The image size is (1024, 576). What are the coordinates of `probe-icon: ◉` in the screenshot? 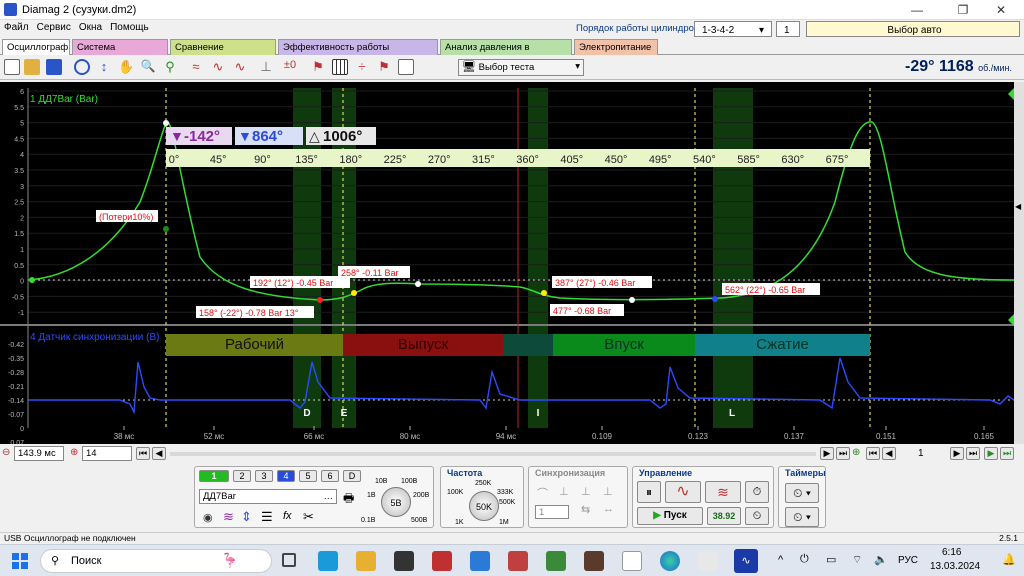 It's located at (208, 517).